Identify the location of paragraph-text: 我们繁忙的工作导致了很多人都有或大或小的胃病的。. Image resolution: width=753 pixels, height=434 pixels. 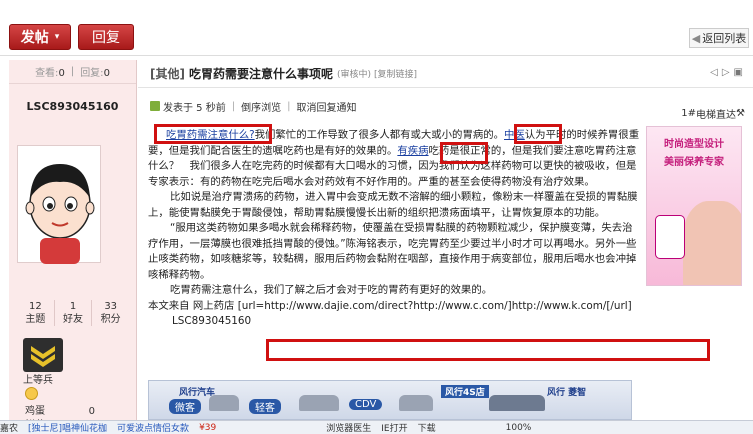
(379, 135).